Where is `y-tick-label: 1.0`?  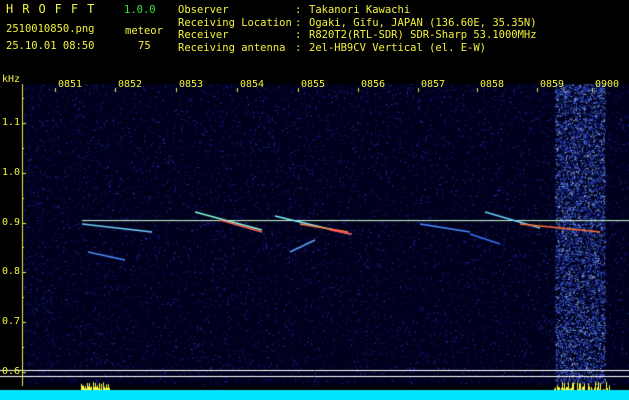 y-tick-label: 1.0 is located at coordinates (11, 172).